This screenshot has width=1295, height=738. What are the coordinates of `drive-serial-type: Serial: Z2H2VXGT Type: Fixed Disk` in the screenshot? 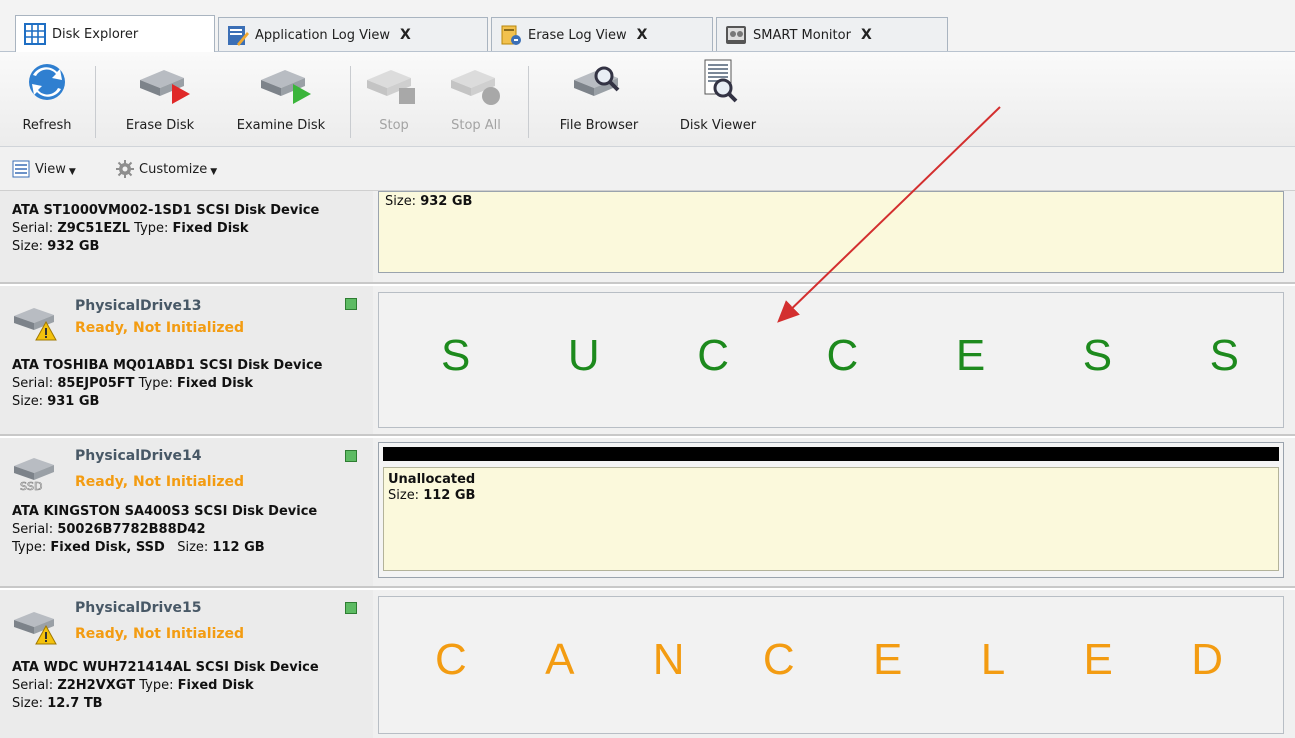 It's located at (133, 685).